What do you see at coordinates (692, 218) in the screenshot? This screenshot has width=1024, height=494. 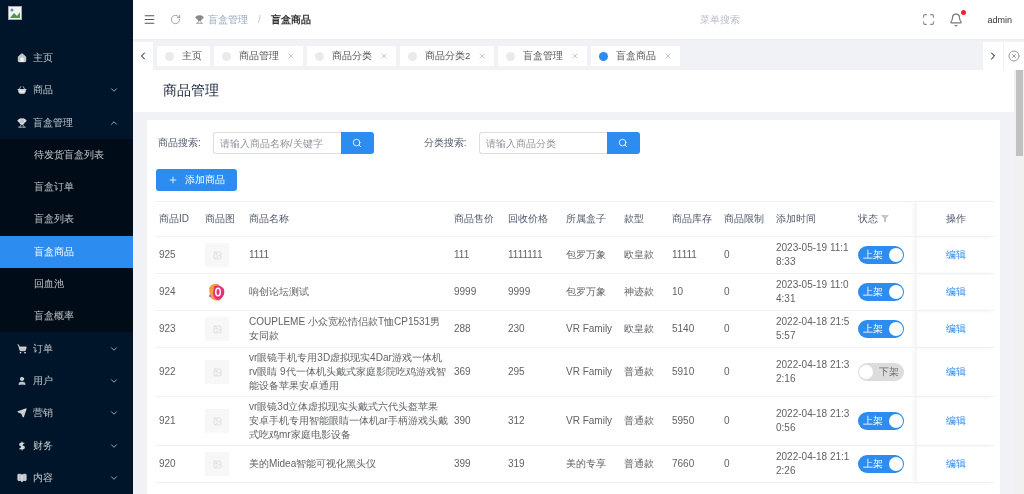 I see `column-header: 商品库存` at bounding box center [692, 218].